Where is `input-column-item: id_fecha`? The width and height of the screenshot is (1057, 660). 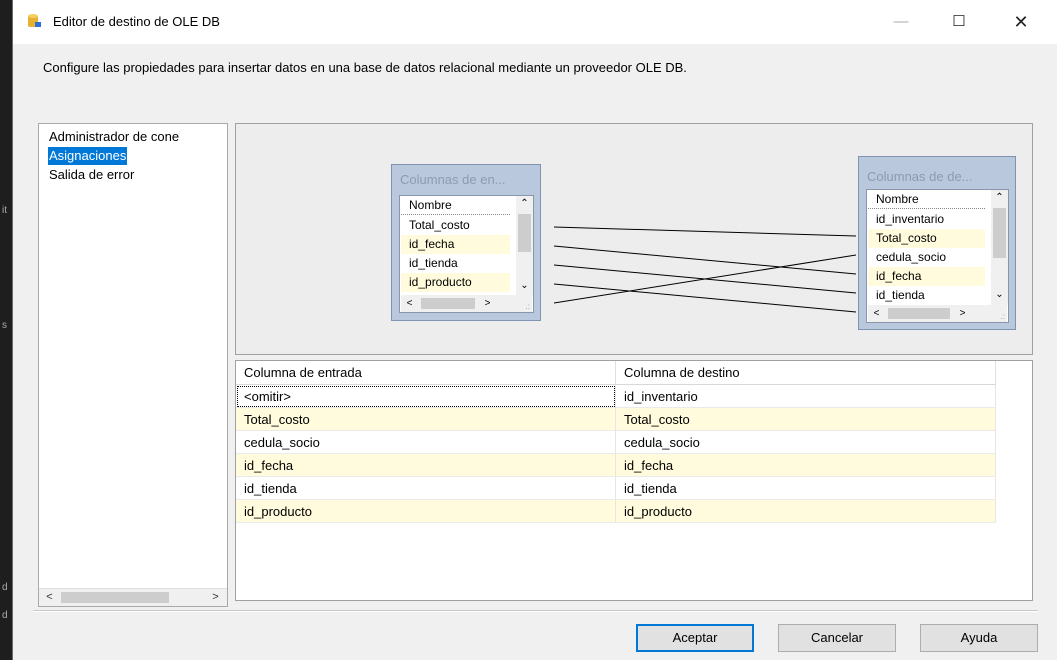 input-column-item: id_fecha is located at coordinates (455, 244).